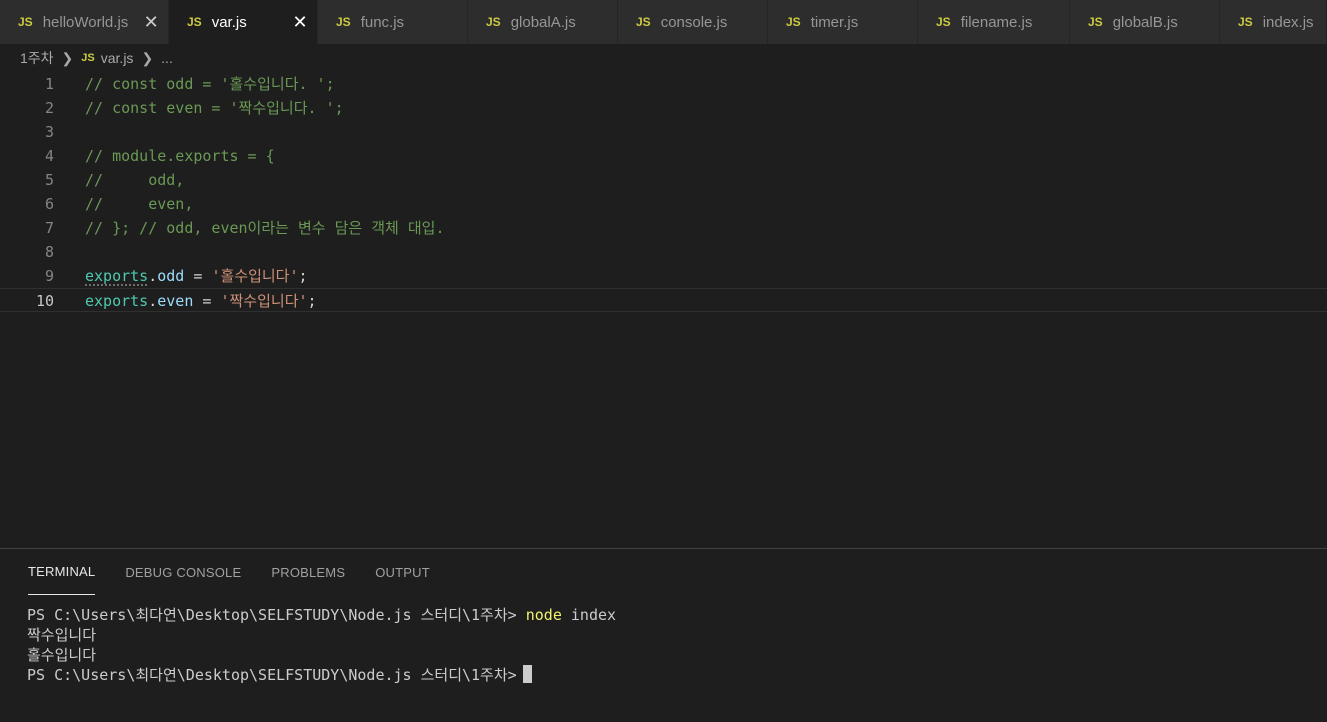 The image size is (1327, 722). What do you see at coordinates (249, 228) in the screenshot?
I see `code-text: // }; // odd, even이라는 변수 담은 객체 대입.` at bounding box center [249, 228].